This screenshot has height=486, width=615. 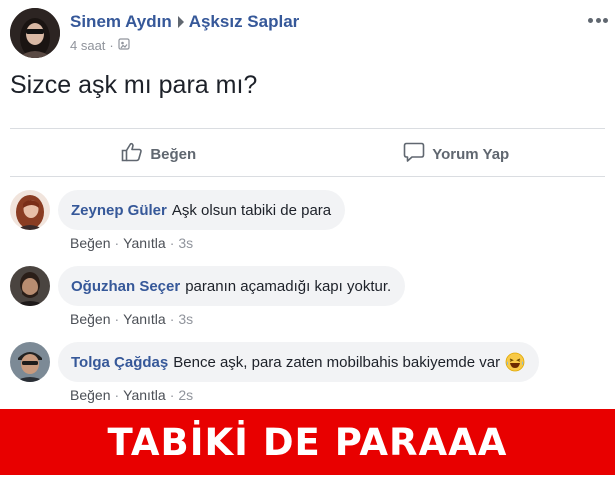 What do you see at coordinates (414, 154) in the screenshot?
I see `comment-icon` at bounding box center [414, 154].